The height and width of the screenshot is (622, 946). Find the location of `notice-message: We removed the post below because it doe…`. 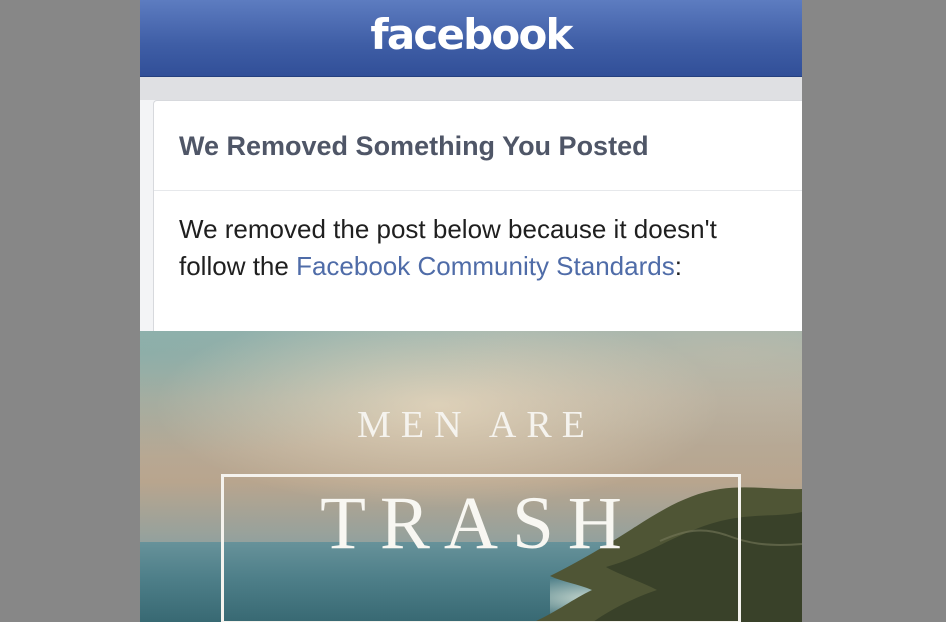

notice-message: We removed the post below because it doe… is located at coordinates (484, 248).